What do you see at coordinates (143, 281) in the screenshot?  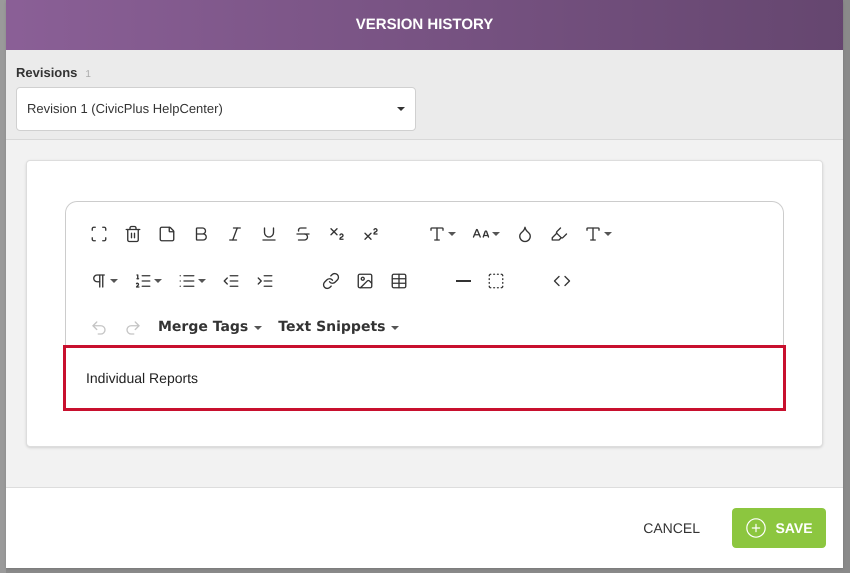 I see `ordered-list-icon` at bounding box center [143, 281].